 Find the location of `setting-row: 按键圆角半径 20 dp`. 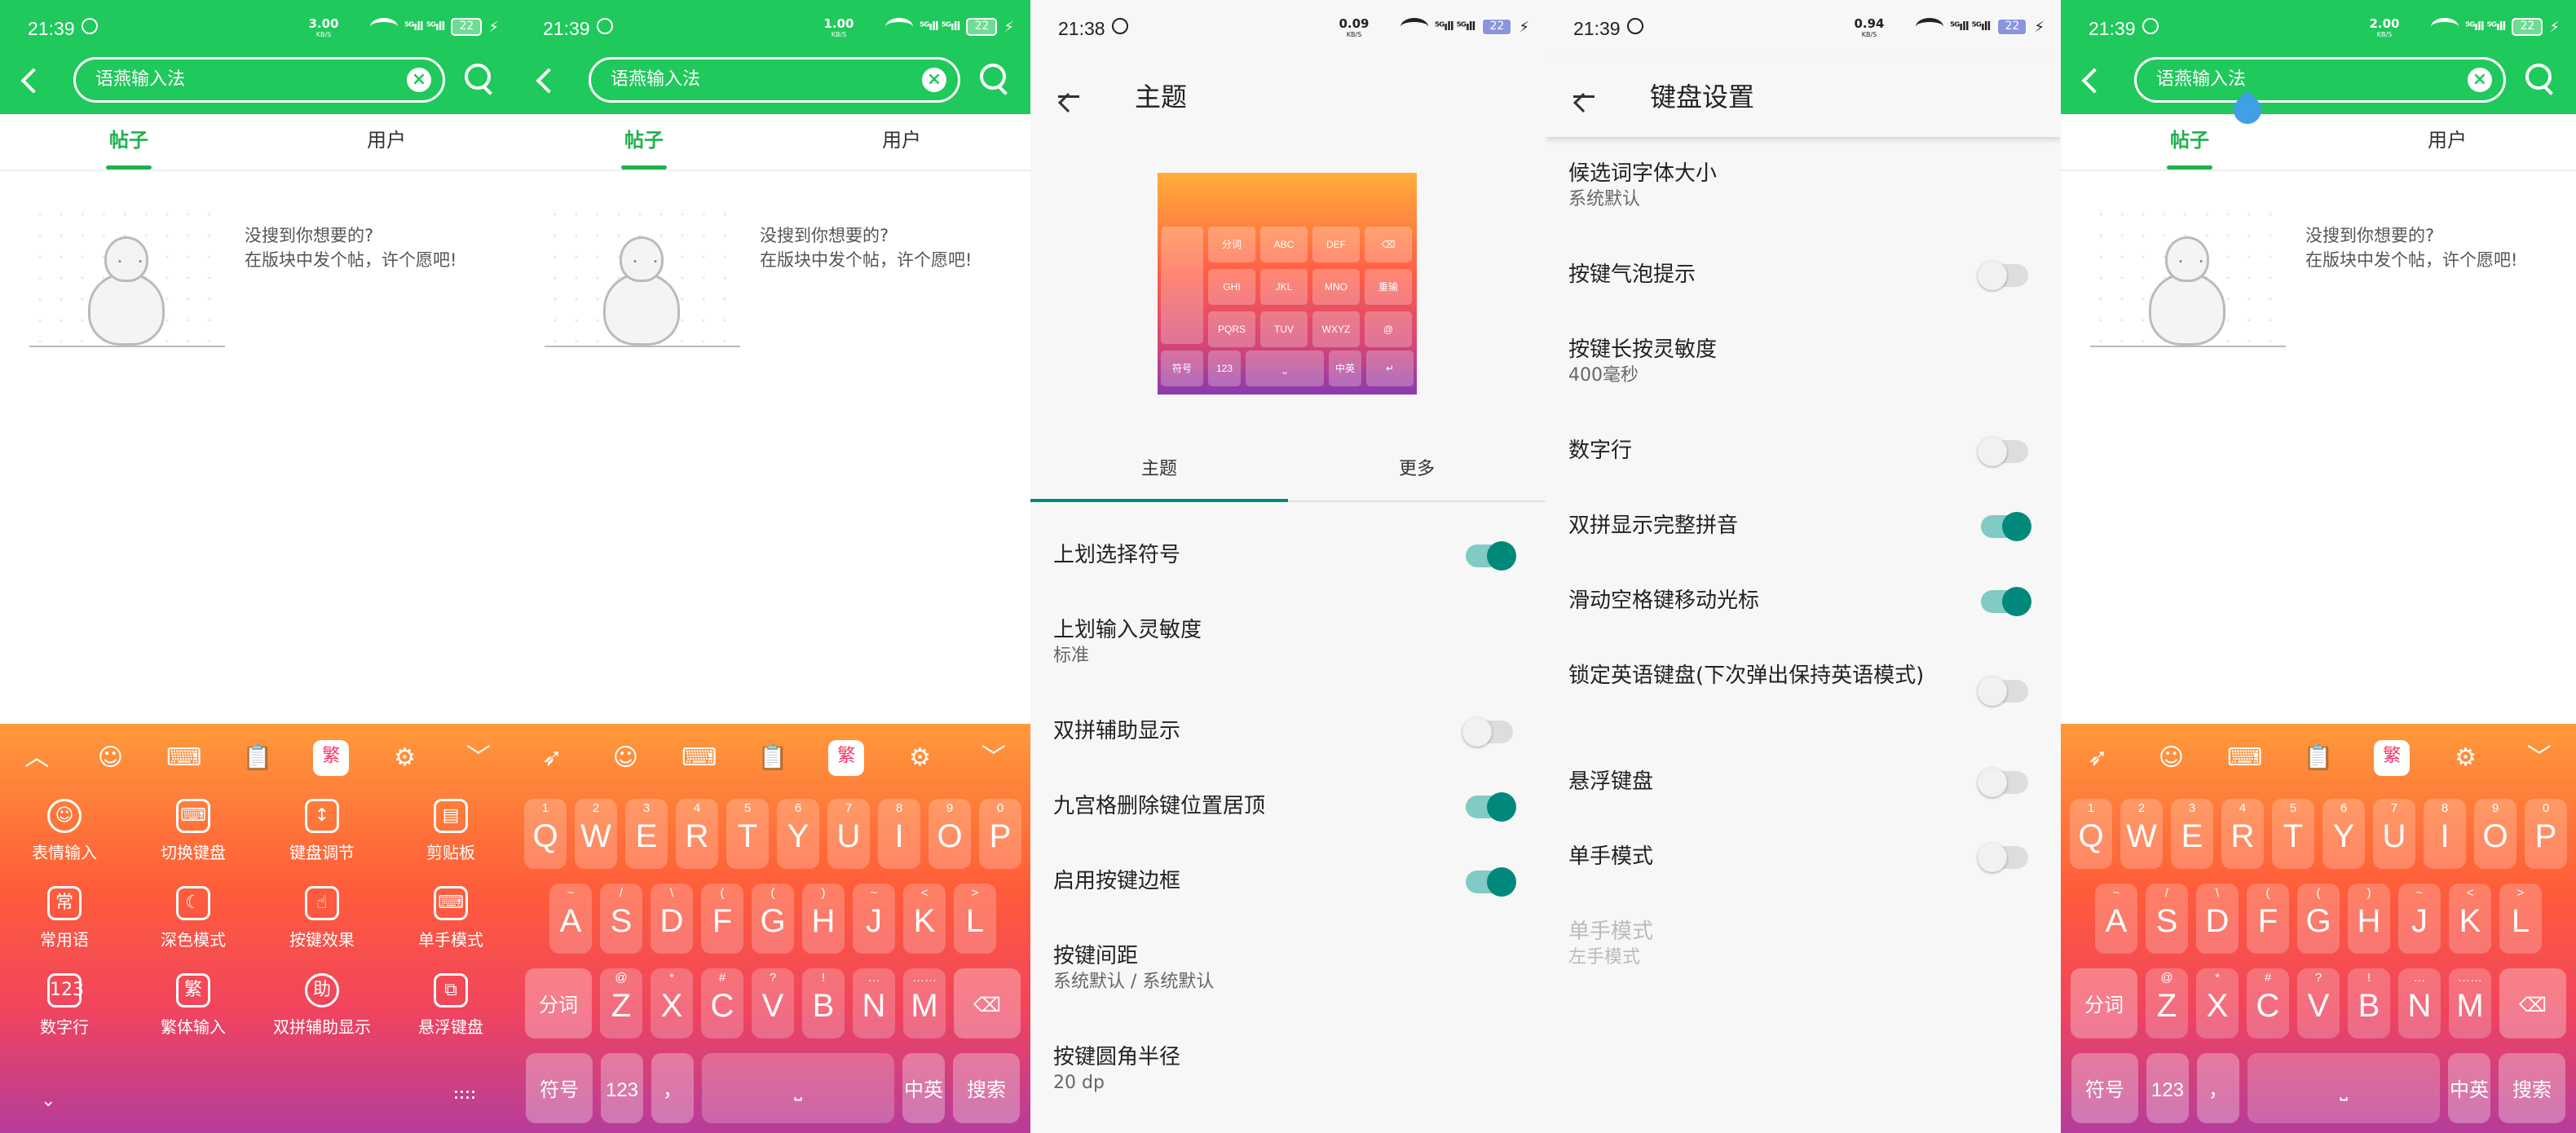

setting-row: 按键圆角半径 20 dp is located at coordinates (1289, 1076).